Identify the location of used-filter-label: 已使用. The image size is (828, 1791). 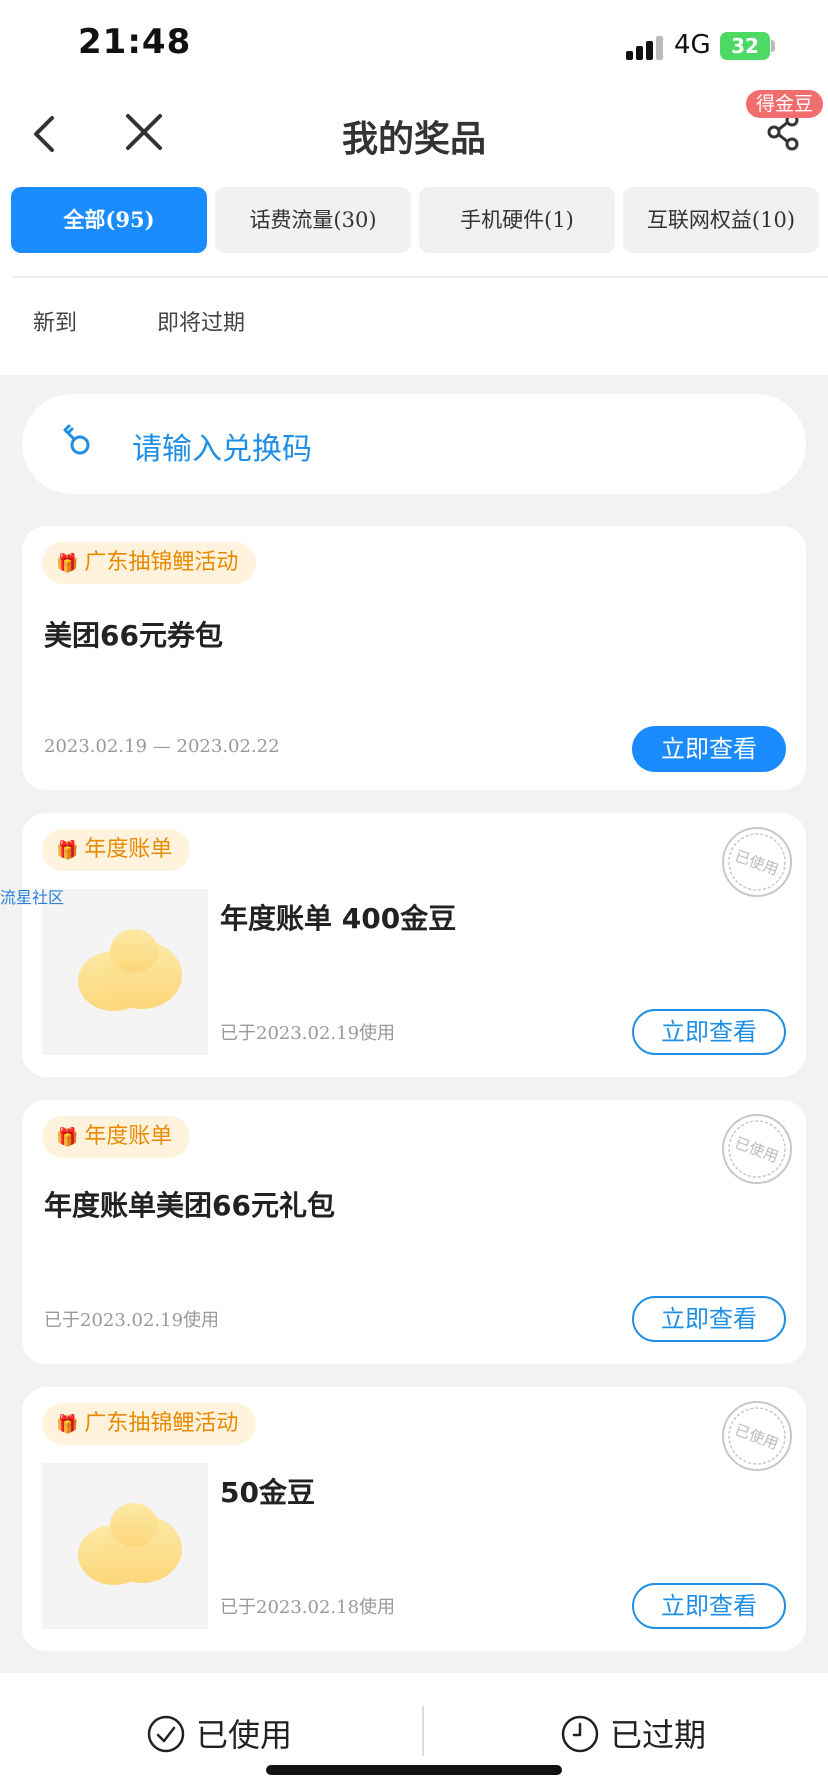
(244, 1735).